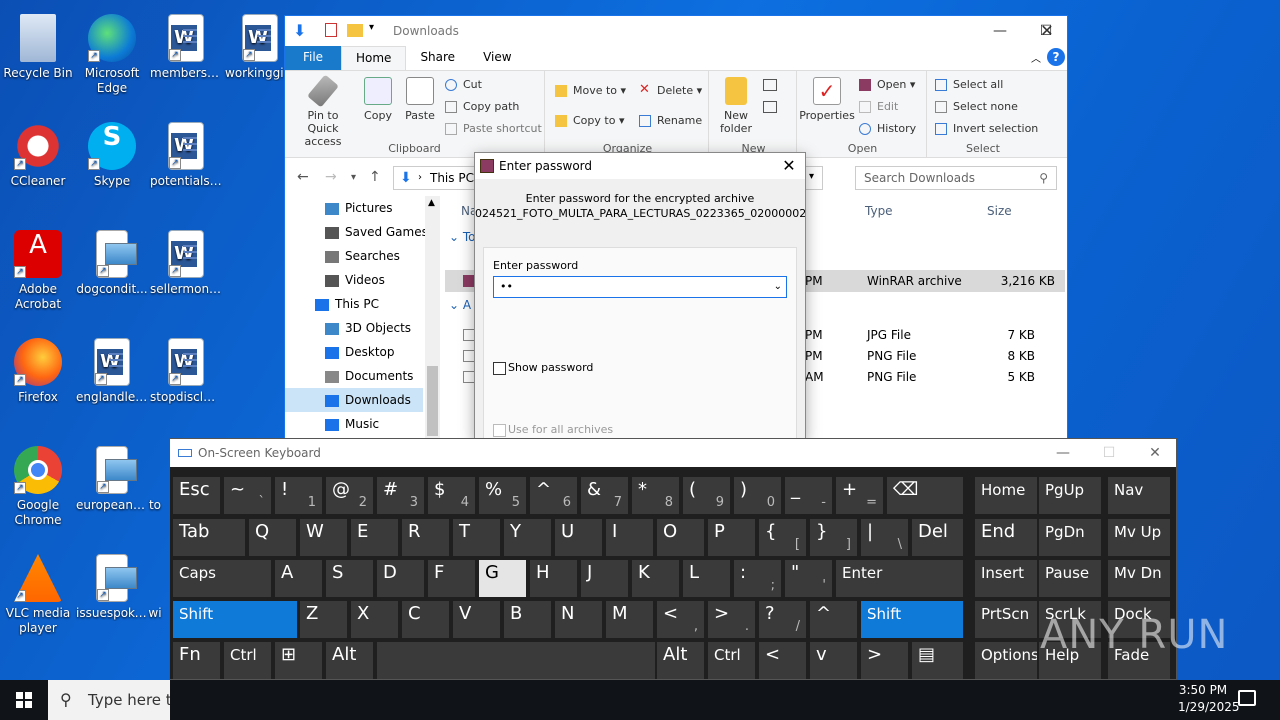 The image size is (1280, 720). What do you see at coordinates (680, 660) in the screenshot?
I see `key-alt: Alt` at bounding box center [680, 660].